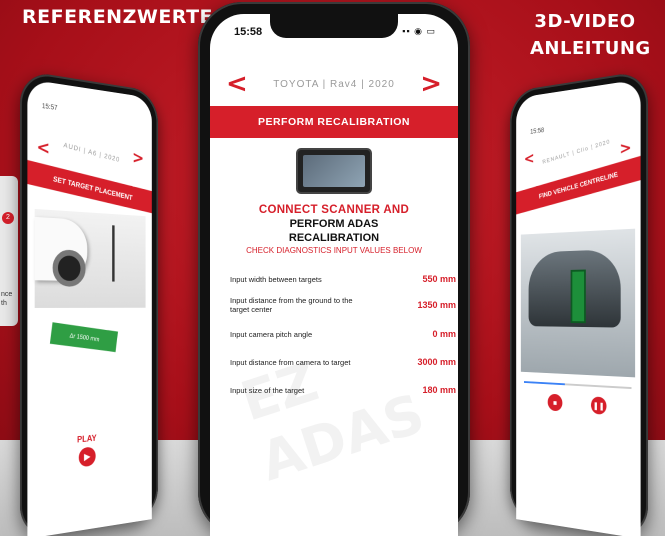 This screenshot has height=536, width=665. What do you see at coordinates (343, 279) in the screenshot?
I see `value-row: Input width between targets 550 mm` at bounding box center [343, 279].